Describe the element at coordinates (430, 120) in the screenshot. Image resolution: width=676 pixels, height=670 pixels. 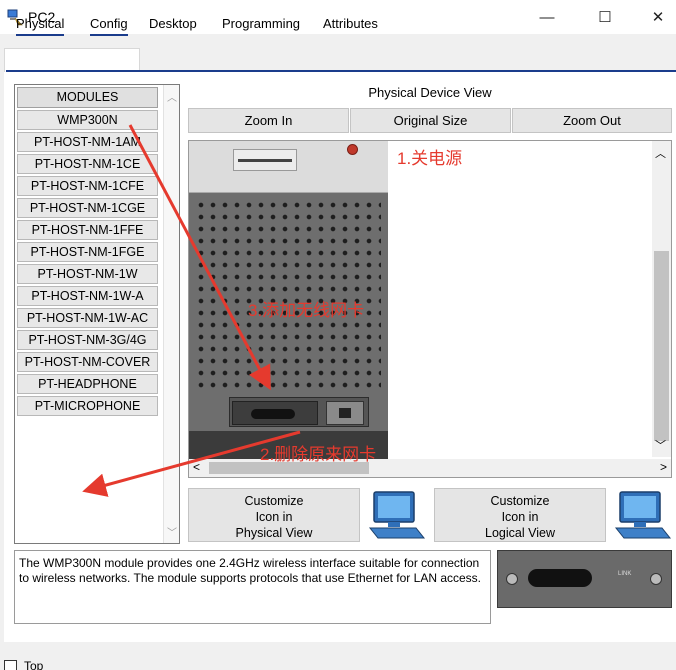
I see `original-size-button: Original Size` at that location.